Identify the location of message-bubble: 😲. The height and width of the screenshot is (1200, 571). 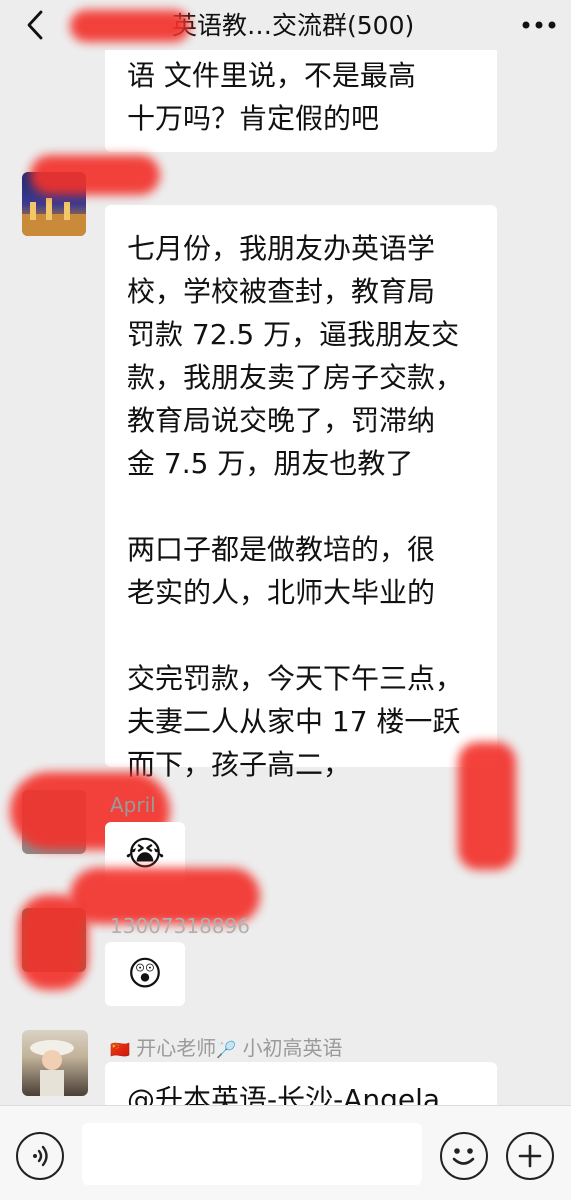
(145, 974).